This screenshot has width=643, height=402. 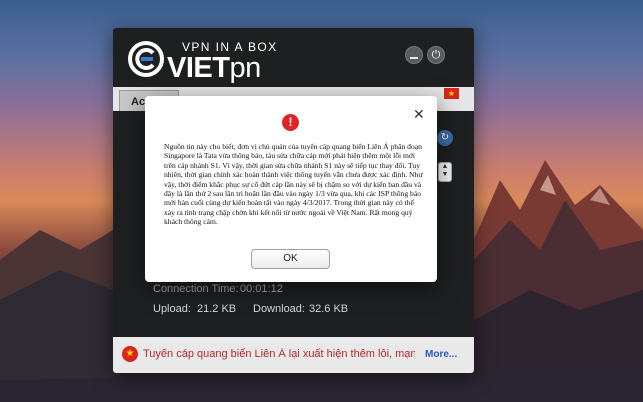 What do you see at coordinates (436, 55) in the screenshot?
I see `power-button: ⏻` at bounding box center [436, 55].